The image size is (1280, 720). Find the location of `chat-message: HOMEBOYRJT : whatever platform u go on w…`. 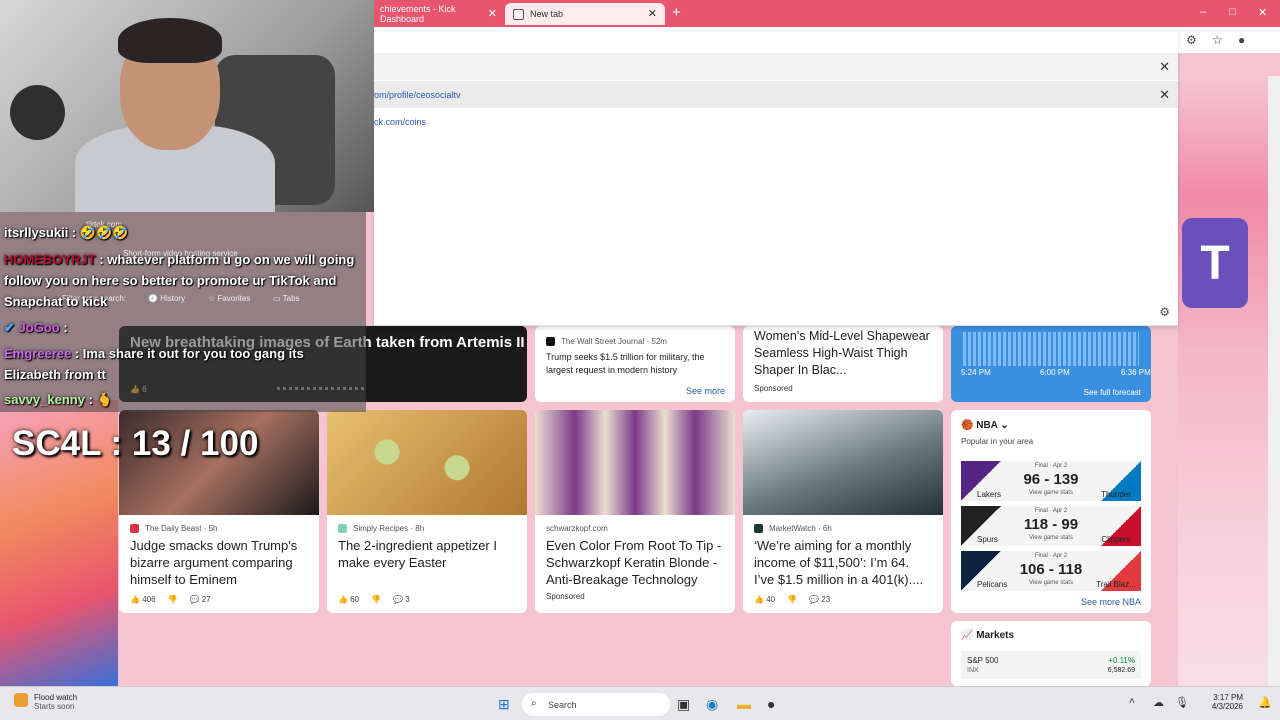

chat-message: HOMEBOYRJT : whatever platform u go on w… is located at coordinates (179, 259).